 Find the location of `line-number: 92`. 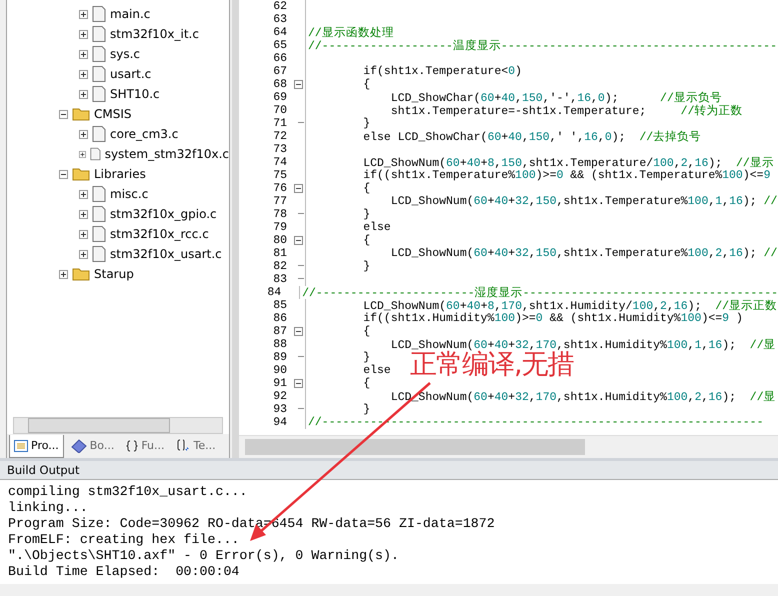

line-number: 92 is located at coordinates (279, 396).